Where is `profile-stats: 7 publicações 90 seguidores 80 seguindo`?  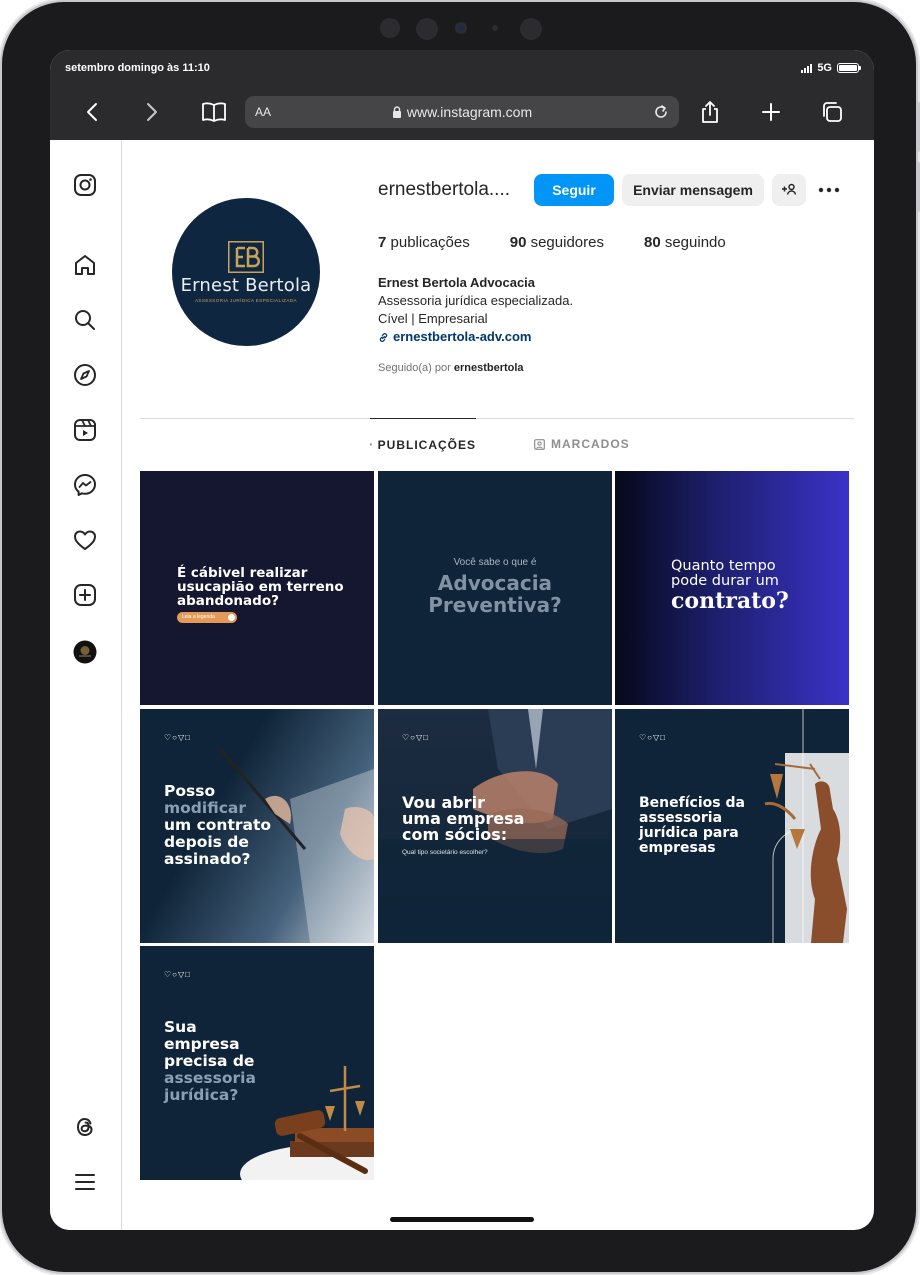 profile-stats: 7 publicações 90 seguidores 80 seguindo is located at coordinates (572, 242).